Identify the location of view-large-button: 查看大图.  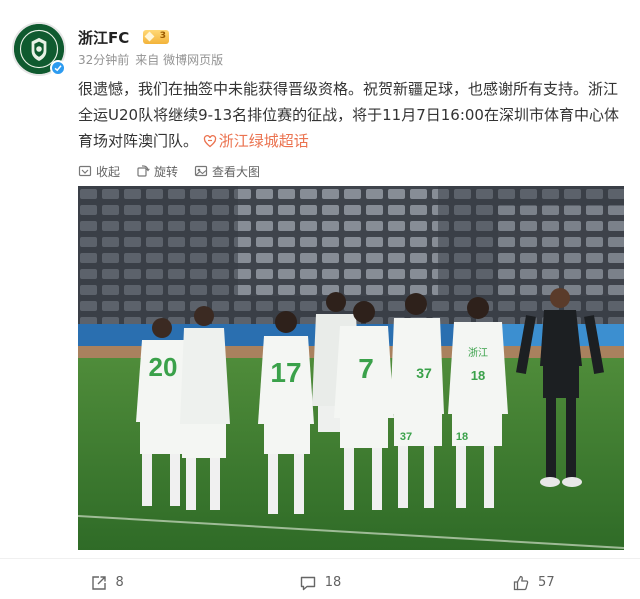
(227, 171).